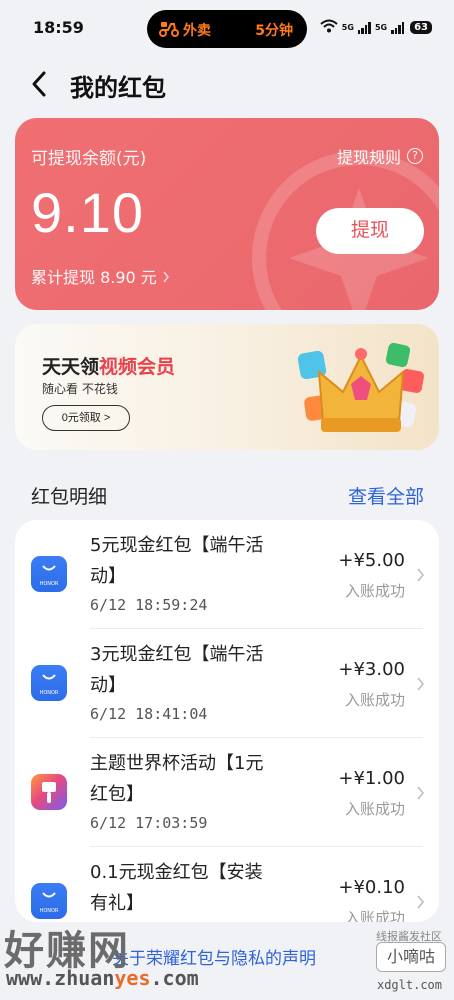  I want to click on list-item: 主题世界杯活动【1元红包】 6/12 17:03:59 +¥1.00 入账成功, so click(227, 792).